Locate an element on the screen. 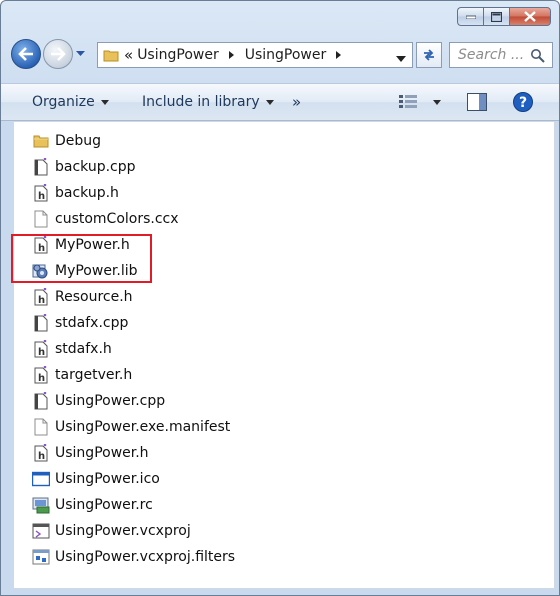 This screenshot has height=596, width=560. file-name: backup.h is located at coordinates (87, 193).